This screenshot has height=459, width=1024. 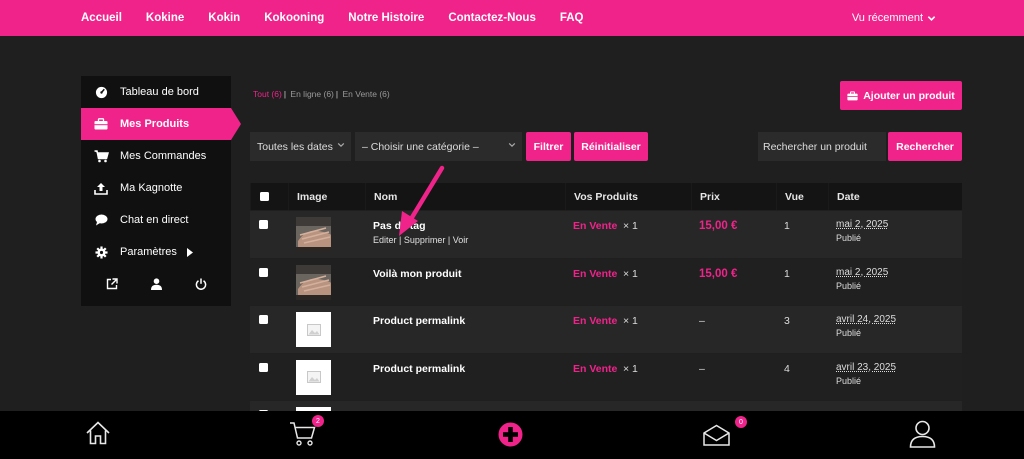 I want to click on sidebar-footer, so click(x=156, y=286).